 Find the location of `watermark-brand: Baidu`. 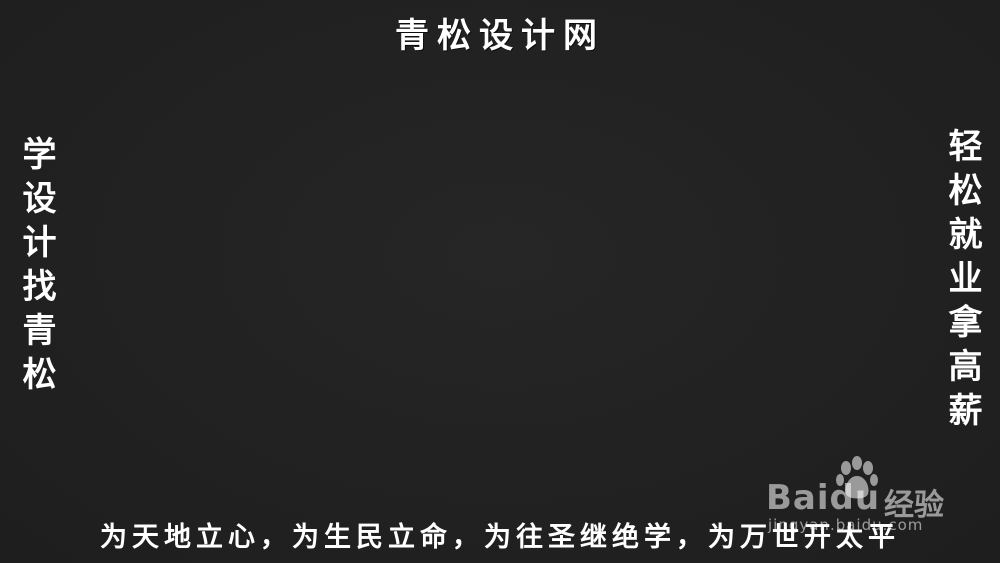

watermark-brand: Baidu is located at coordinates (823, 498).